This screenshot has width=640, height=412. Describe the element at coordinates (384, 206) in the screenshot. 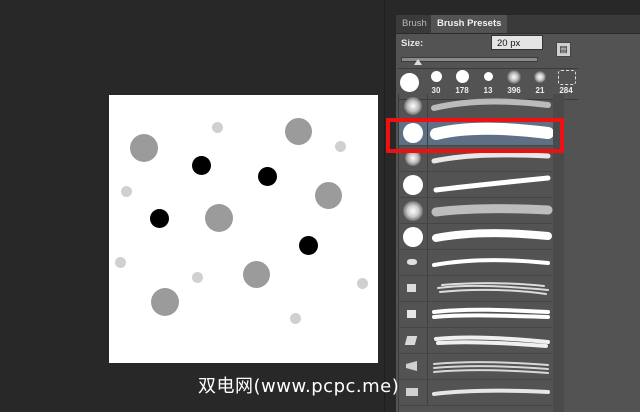

I see `workspace-divider` at that location.